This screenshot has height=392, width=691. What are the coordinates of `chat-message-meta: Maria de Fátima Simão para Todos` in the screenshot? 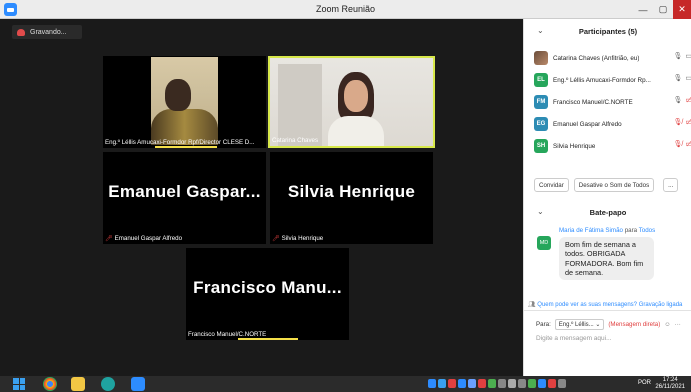 It's located at (607, 230).